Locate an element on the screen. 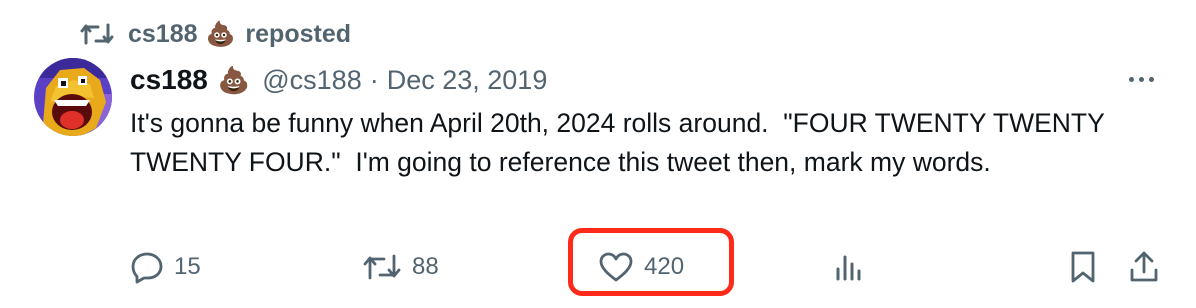 The height and width of the screenshot is (308, 1196). bookmark-button is located at coordinates (1083, 267).